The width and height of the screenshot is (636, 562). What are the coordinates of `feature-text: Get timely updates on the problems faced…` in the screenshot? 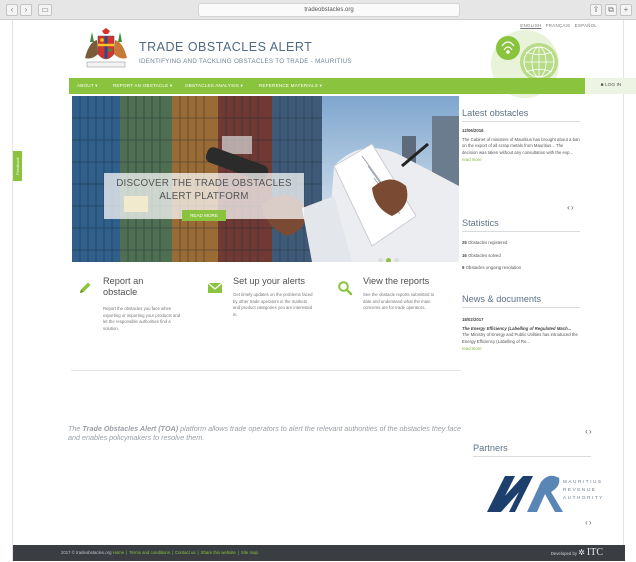 It's located at (273, 304).